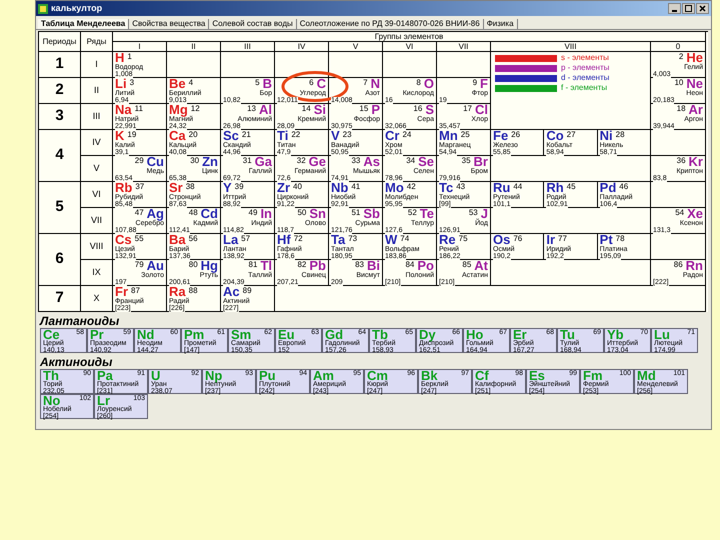 This screenshot has height=540, width=720. What do you see at coordinates (323, 376) in the screenshot?
I see `element-symbol: Am` at bounding box center [323, 376].